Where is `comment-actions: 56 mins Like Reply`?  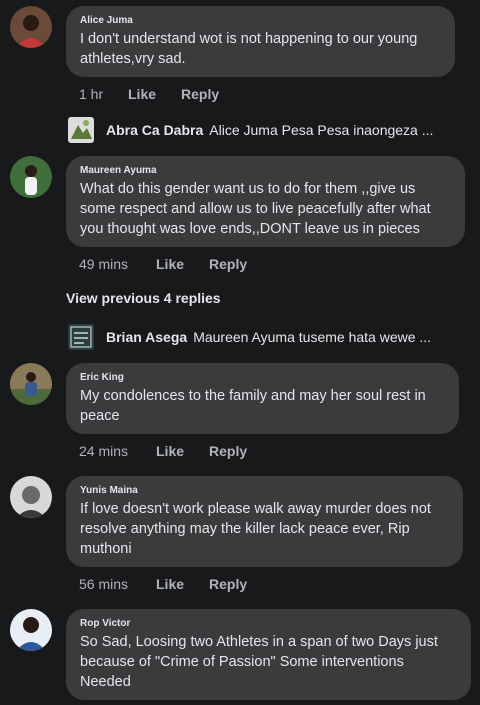 comment-actions: 56 mins Like Reply is located at coordinates (240, 585).